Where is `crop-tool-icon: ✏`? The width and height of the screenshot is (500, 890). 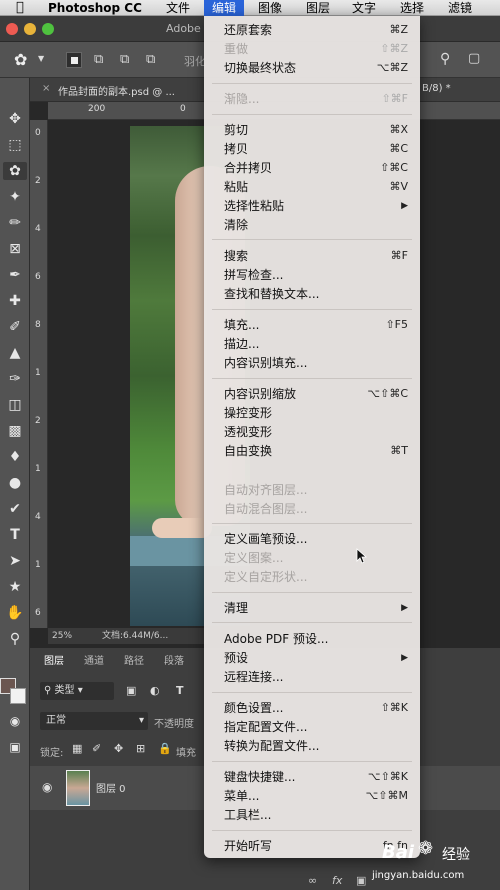 crop-tool-icon: ✏ is located at coordinates (15, 223).